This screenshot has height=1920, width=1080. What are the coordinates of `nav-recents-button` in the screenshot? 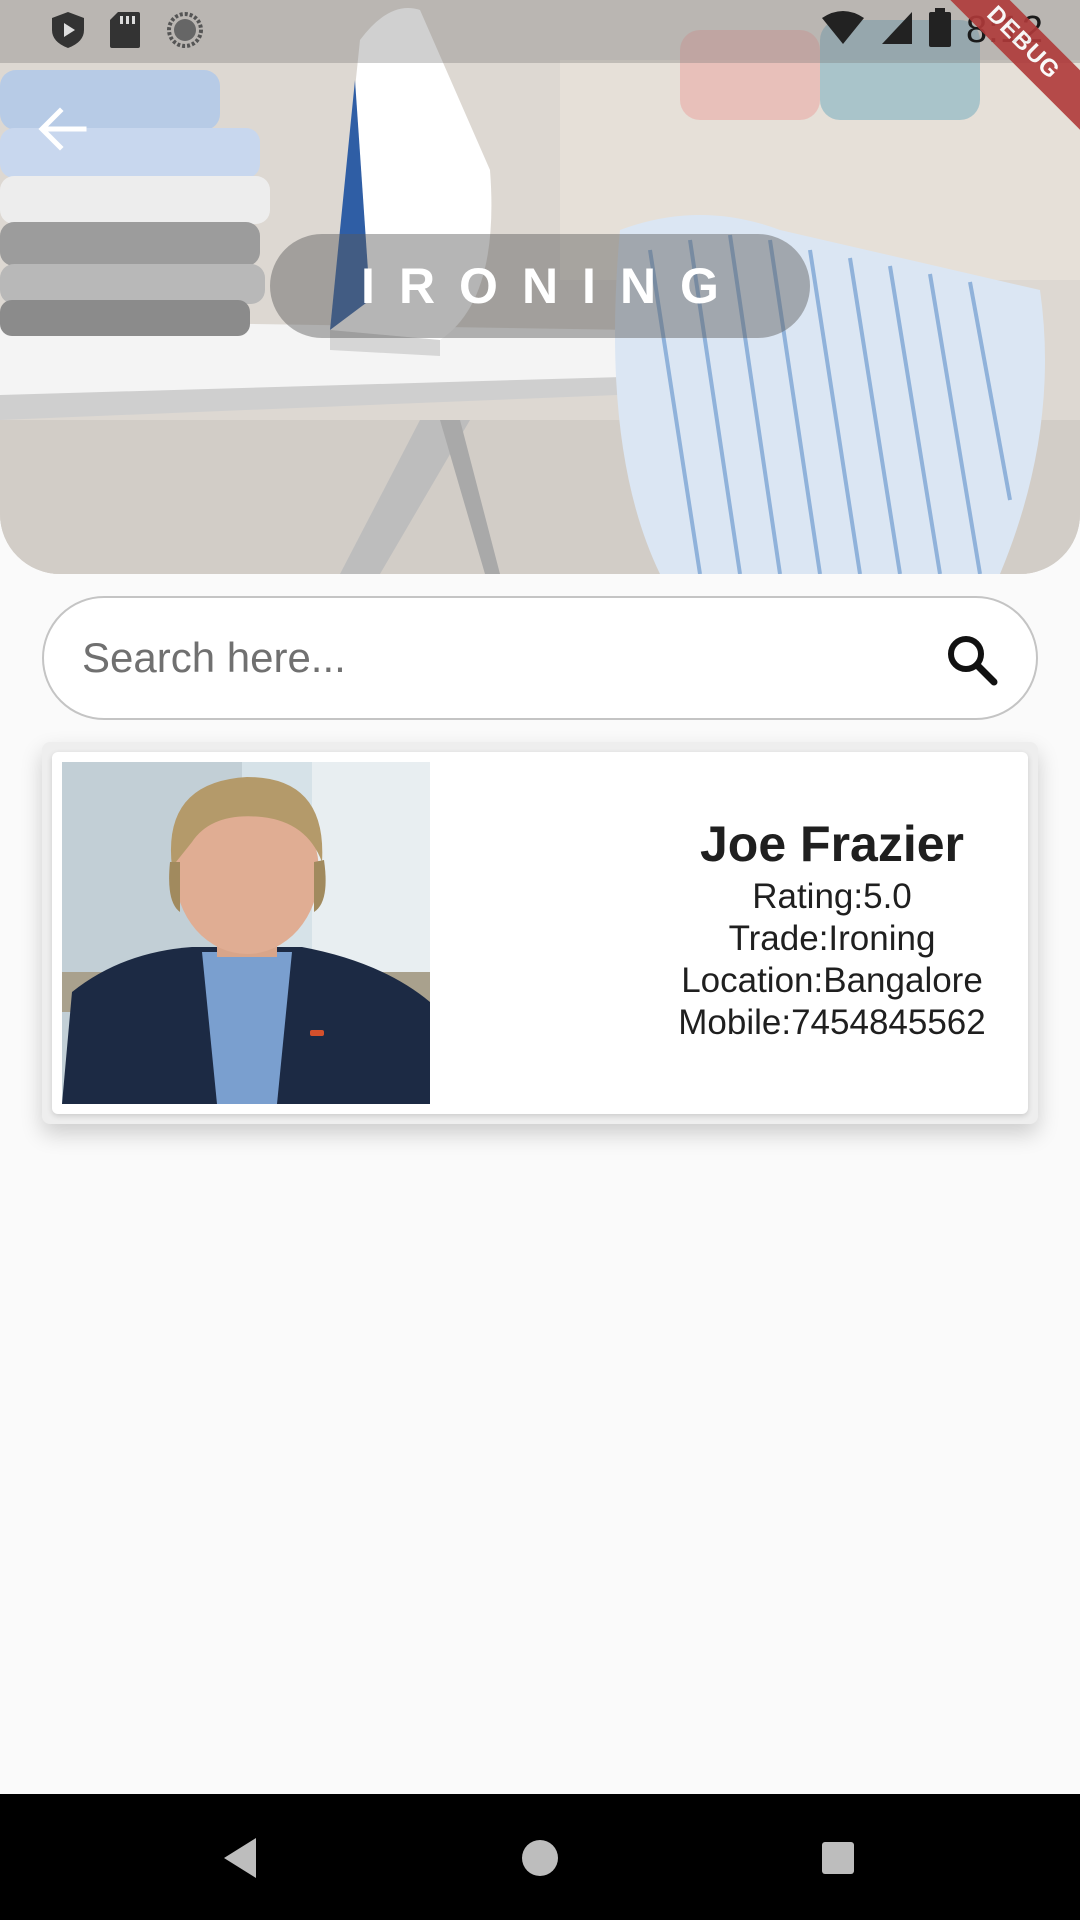 It's located at (838, 1858).